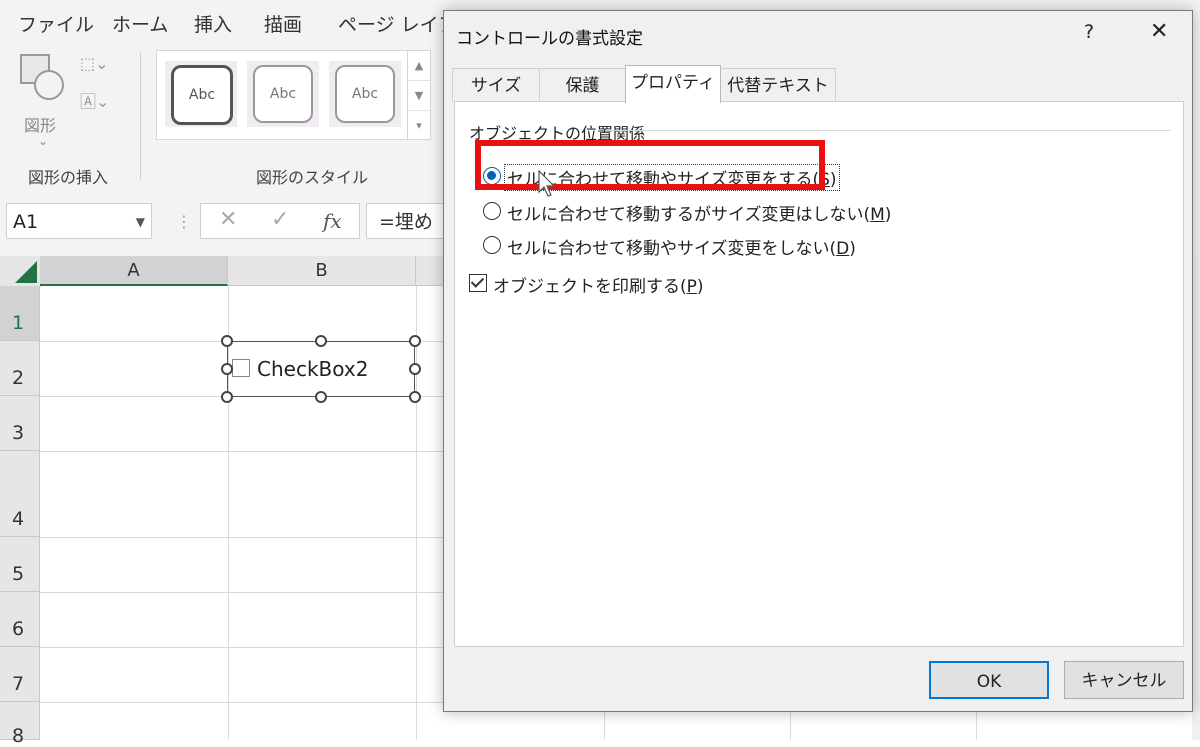 This screenshot has width=1200, height=747. What do you see at coordinates (673, 84) in the screenshot?
I see `tab-properties: プロパティ` at bounding box center [673, 84].